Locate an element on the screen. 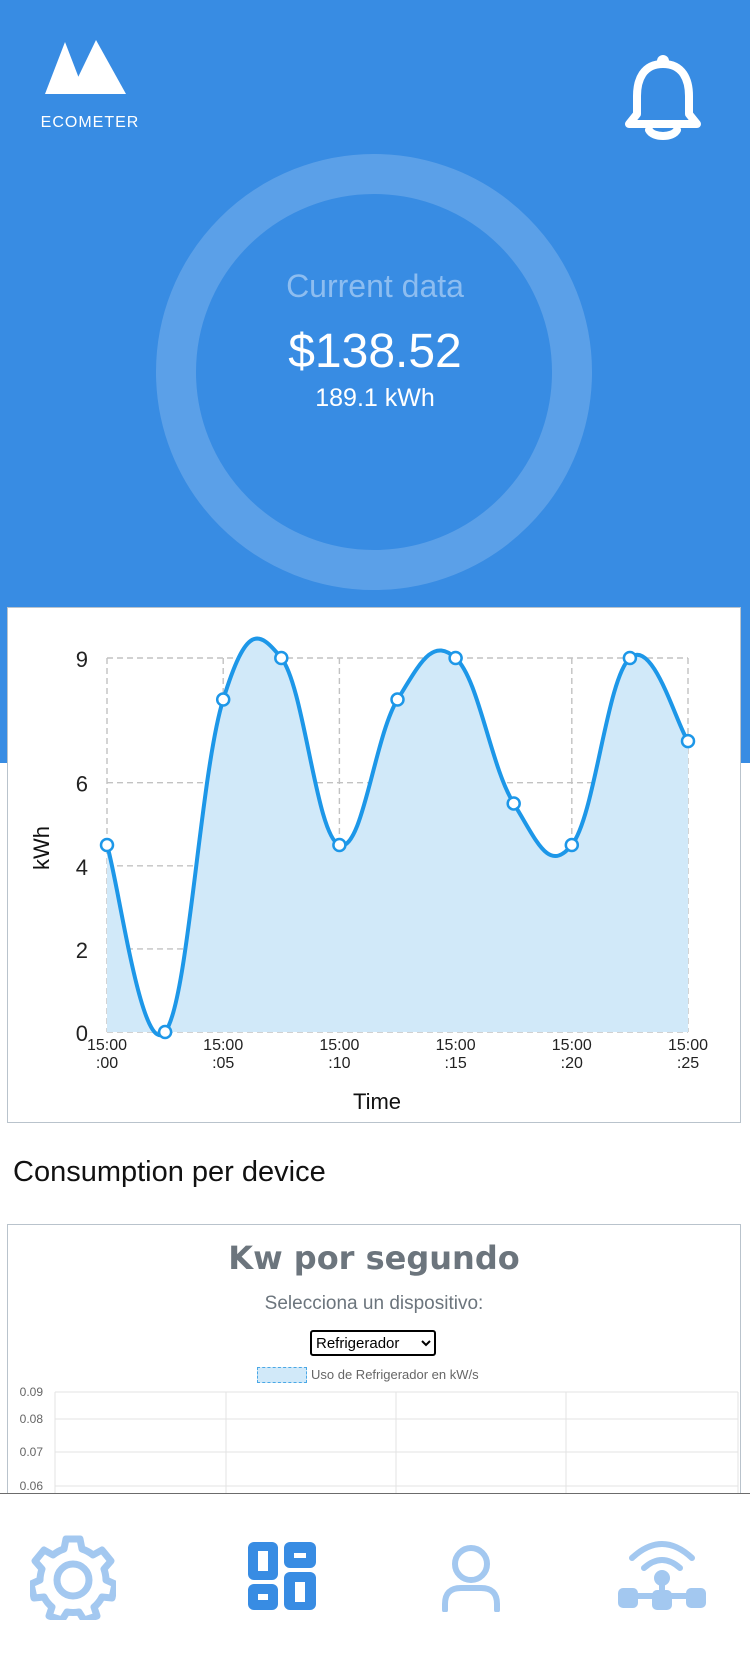  x-tick-label: 15:00:05 is located at coordinates (223, 1054).